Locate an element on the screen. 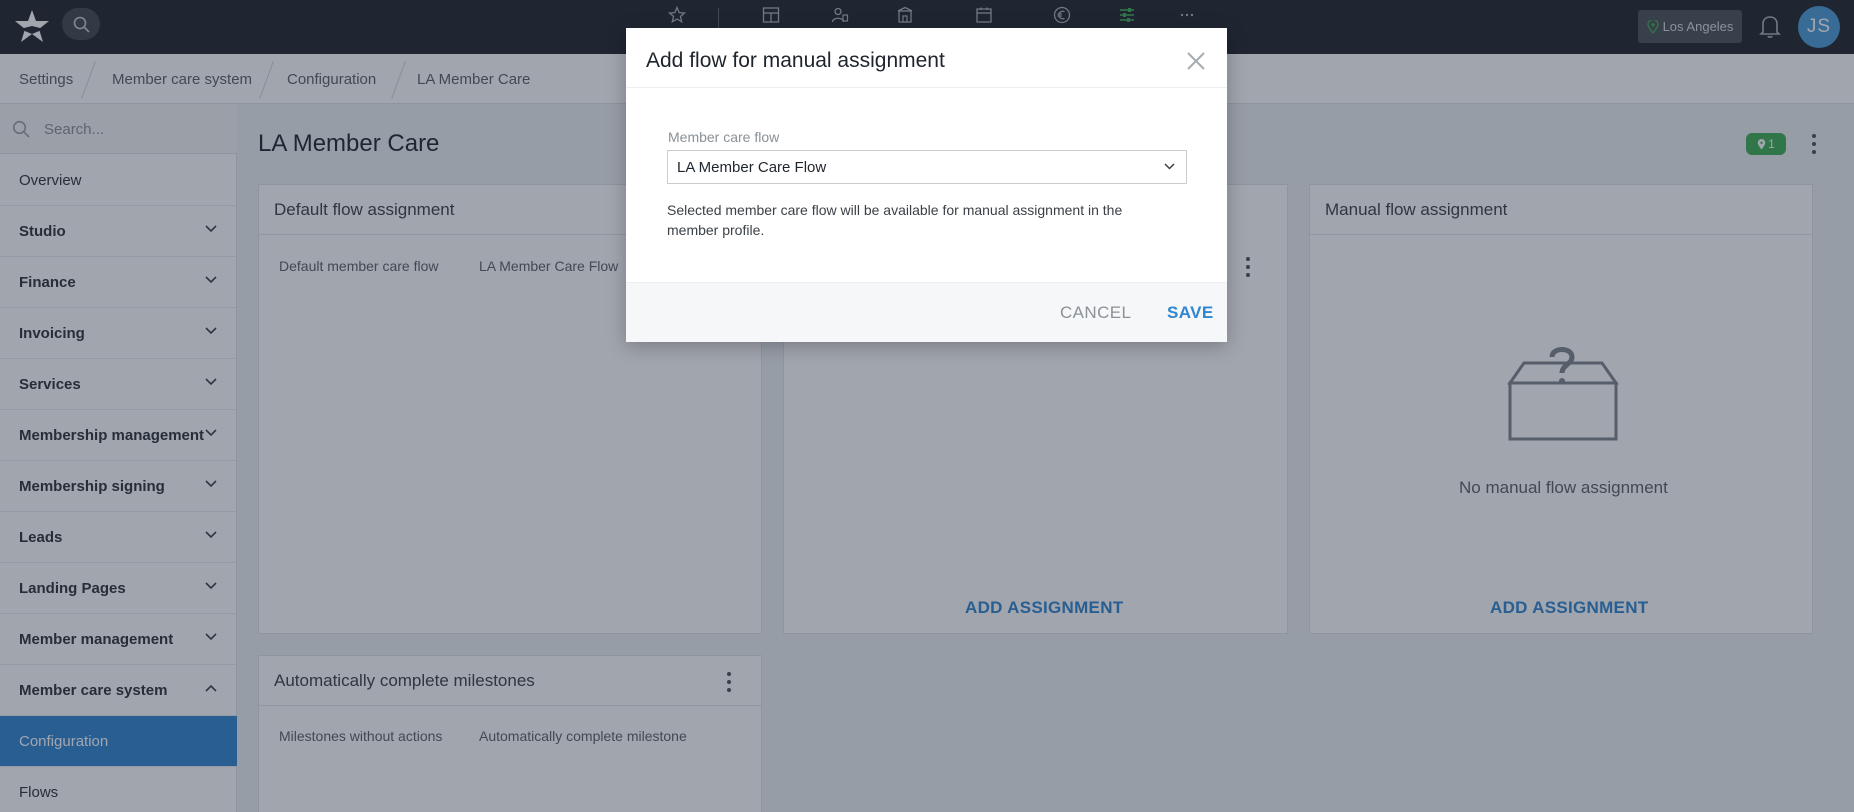 The image size is (1854, 812). cancel-button: CANCEL is located at coordinates (1095, 313).